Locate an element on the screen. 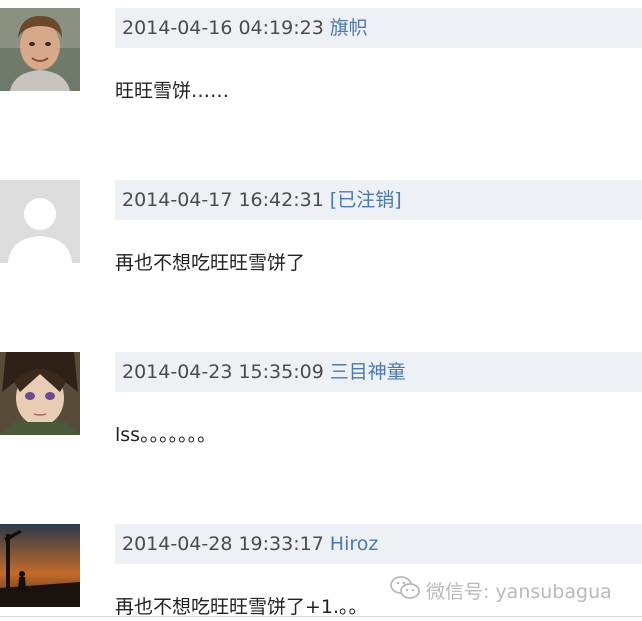 This screenshot has height=621, width=642. divider is located at coordinates (321, 616).